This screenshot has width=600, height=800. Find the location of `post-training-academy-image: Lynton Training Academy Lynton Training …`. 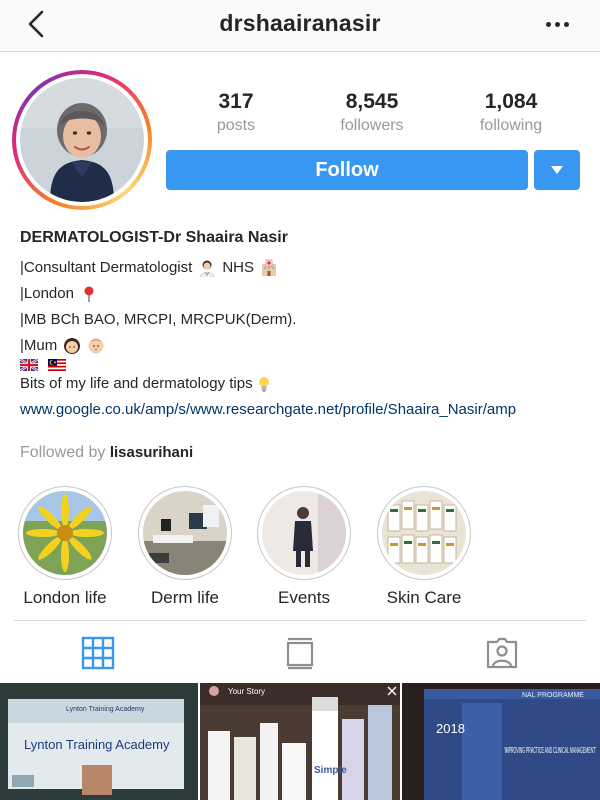

post-training-academy-image: Lynton Training Academy Lynton Training … is located at coordinates (99, 741).